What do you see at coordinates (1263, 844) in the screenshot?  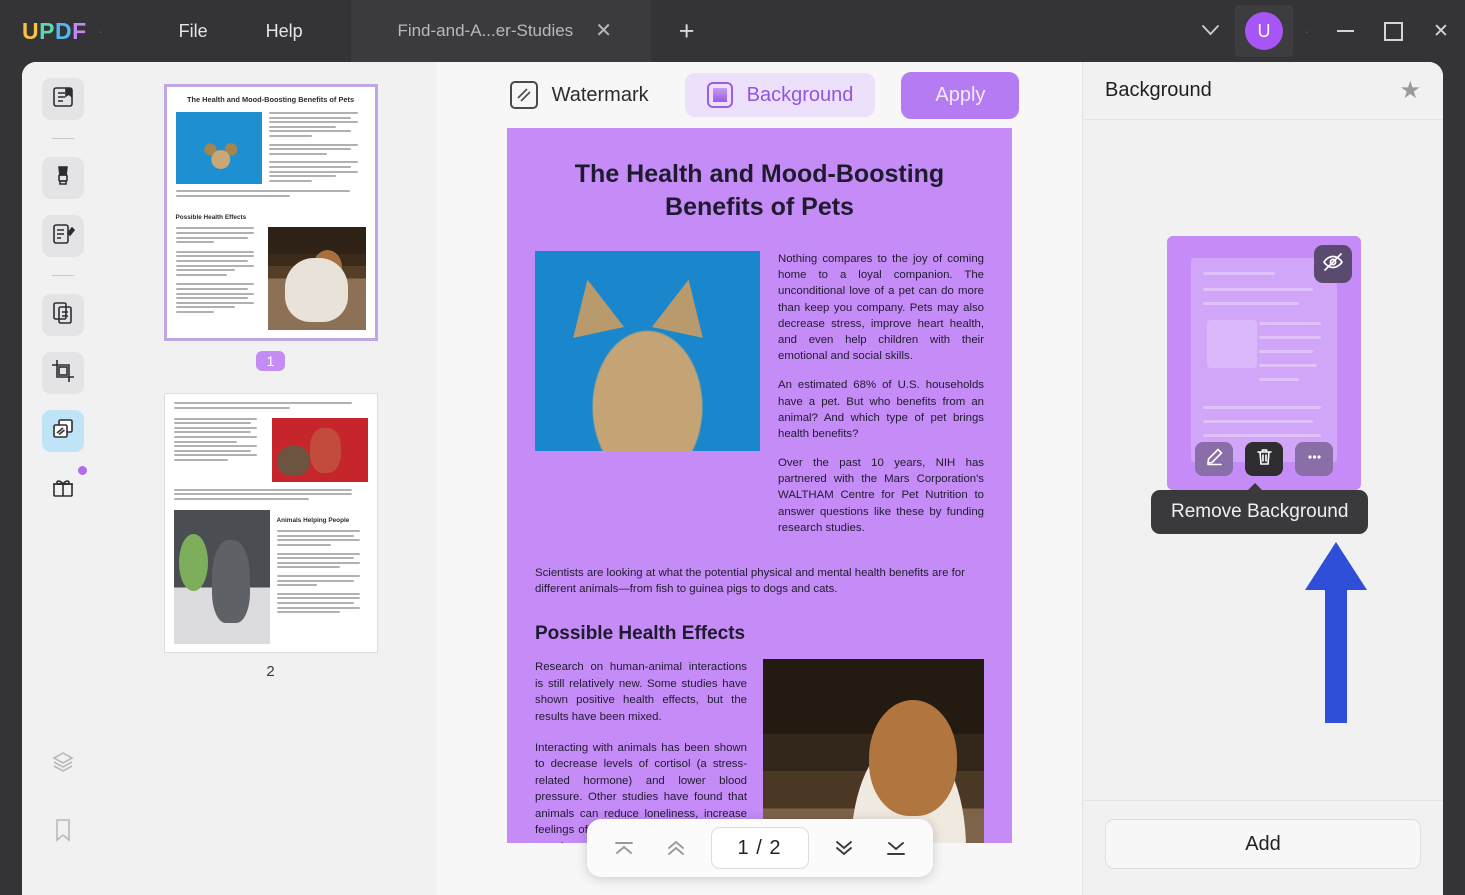 I see `add-background-button: Add` at bounding box center [1263, 844].